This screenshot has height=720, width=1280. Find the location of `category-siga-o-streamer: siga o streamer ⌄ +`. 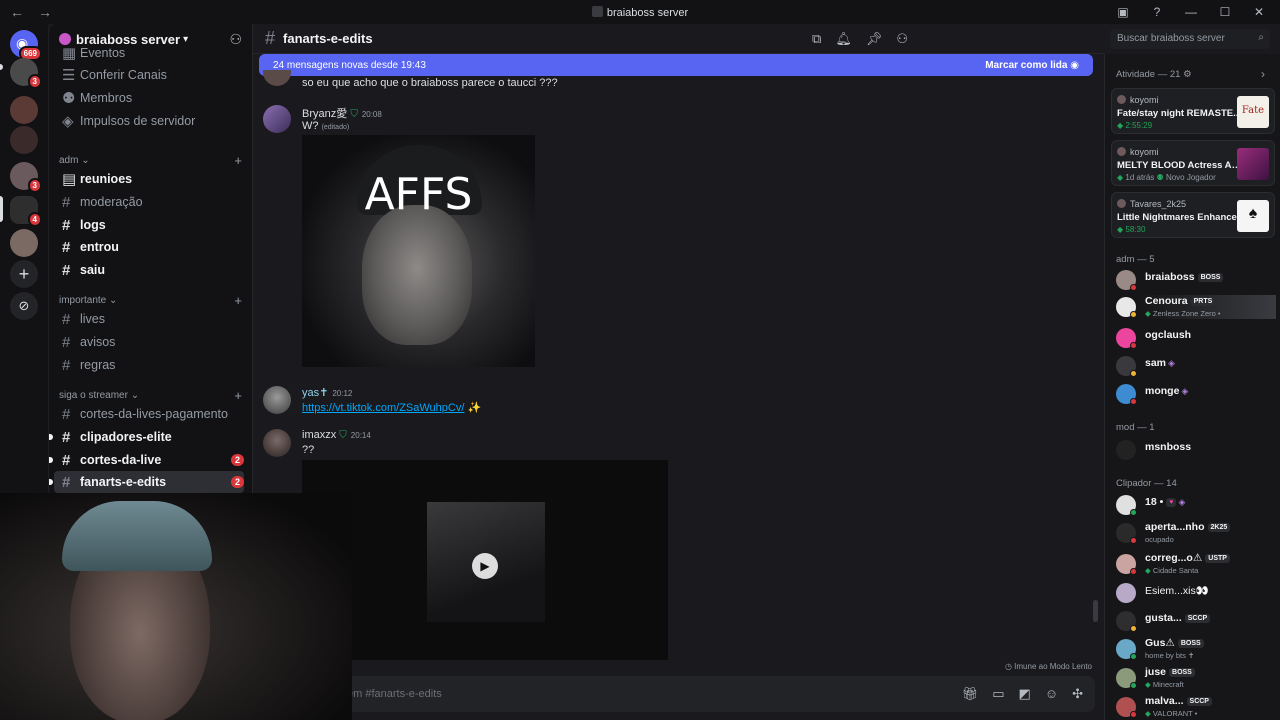

category-siga-o-streamer: siga o streamer ⌄ + is located at coordinates (150, 395).